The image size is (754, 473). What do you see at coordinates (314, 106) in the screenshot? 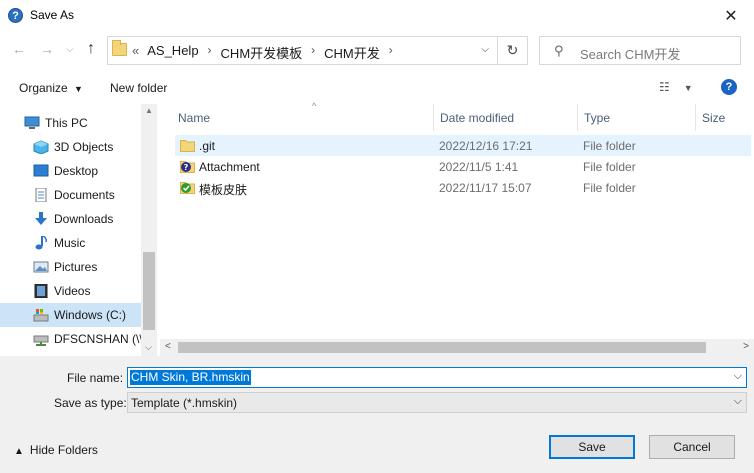
I see `sort-ascending-icon: ^` at bounding box center [314, 106].